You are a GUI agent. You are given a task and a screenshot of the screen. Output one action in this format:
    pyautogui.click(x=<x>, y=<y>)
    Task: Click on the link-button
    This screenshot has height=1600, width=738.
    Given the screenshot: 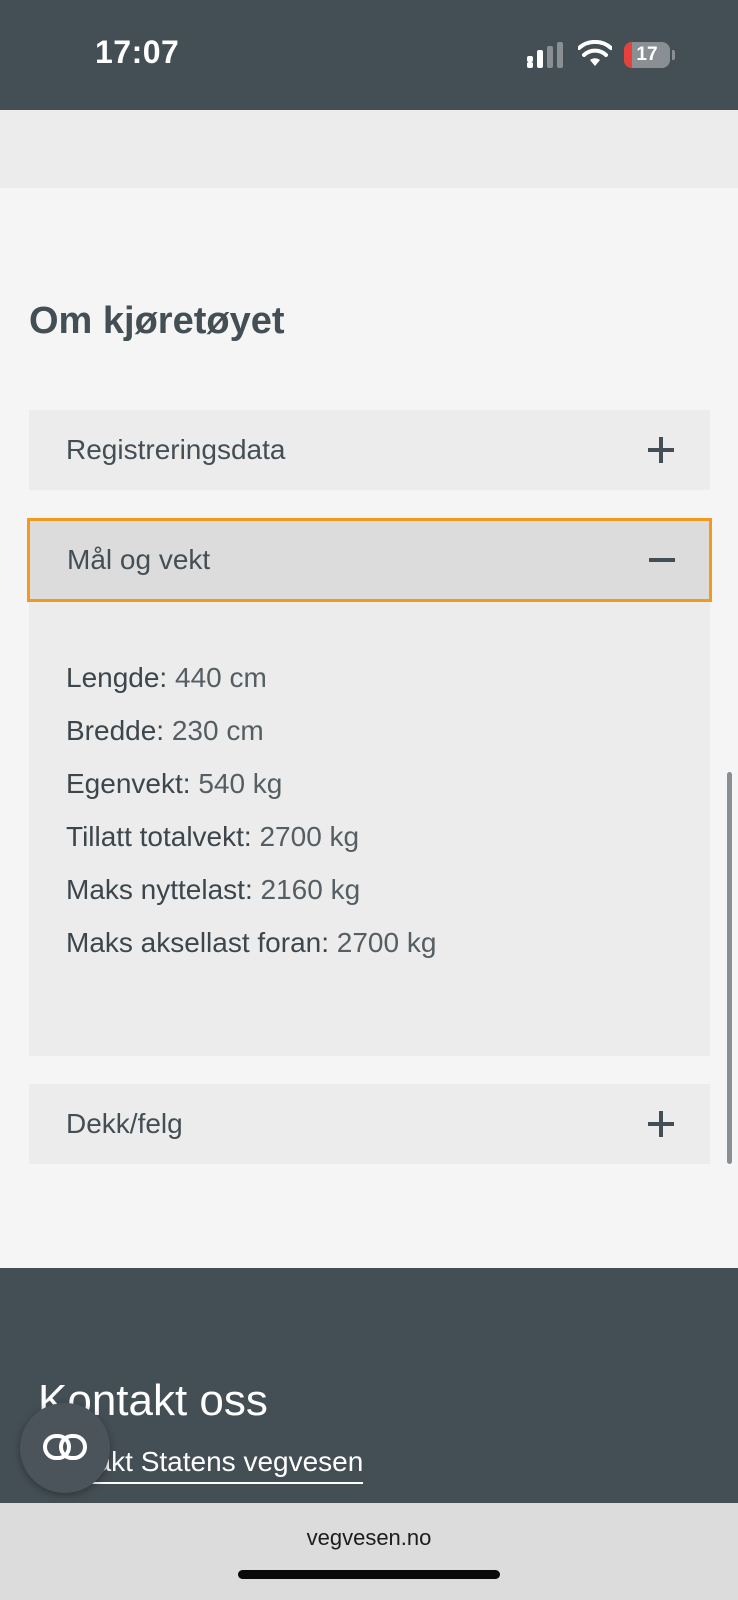 What is the action you would take?
    pyautogui.click(x=65, y=1448)
    